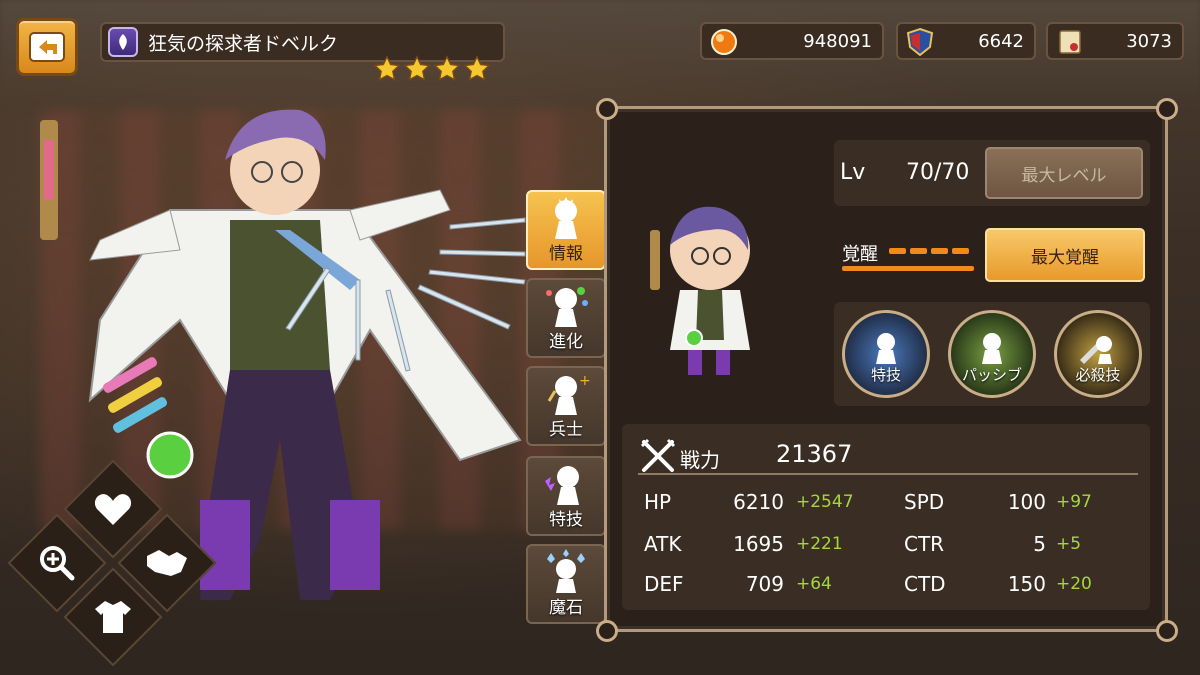 The image size is (1200, 675). Describe the element at coordinates (123, 42) in the screenshot. I see `character-class-emblem-icon` at that location.